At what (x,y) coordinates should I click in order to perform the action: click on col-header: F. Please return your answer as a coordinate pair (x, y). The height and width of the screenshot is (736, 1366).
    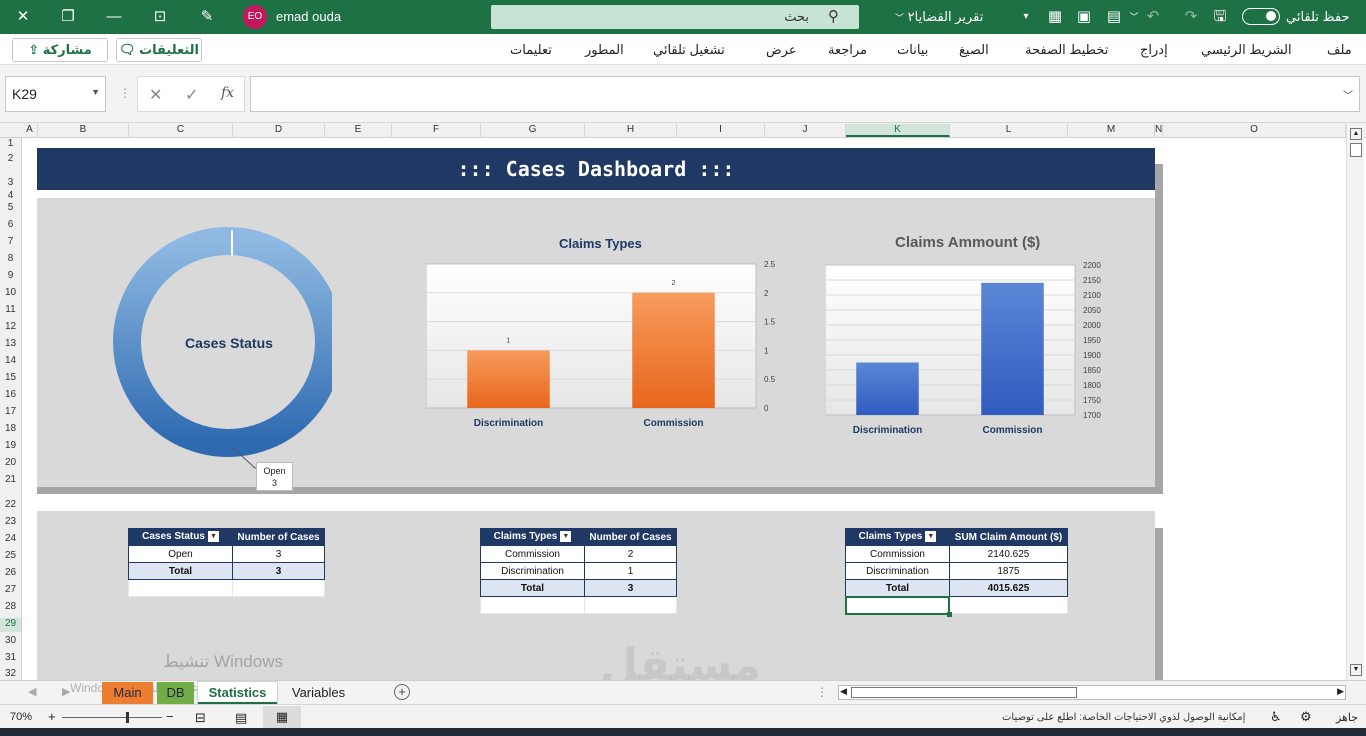
    Looking at the image, I should click on (436, 130).